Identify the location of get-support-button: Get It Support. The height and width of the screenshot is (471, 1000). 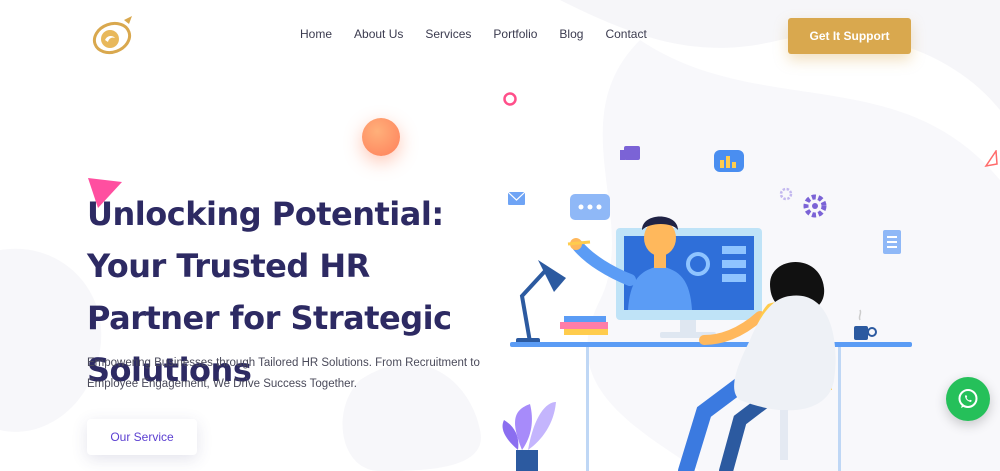
(849, 36).